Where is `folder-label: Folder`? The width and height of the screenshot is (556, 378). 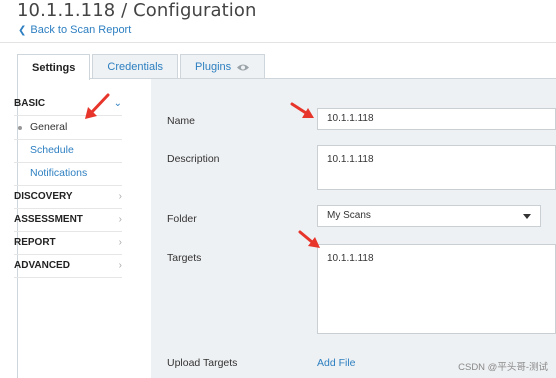
folder-label: Folder is located at coordinates (182, 219).